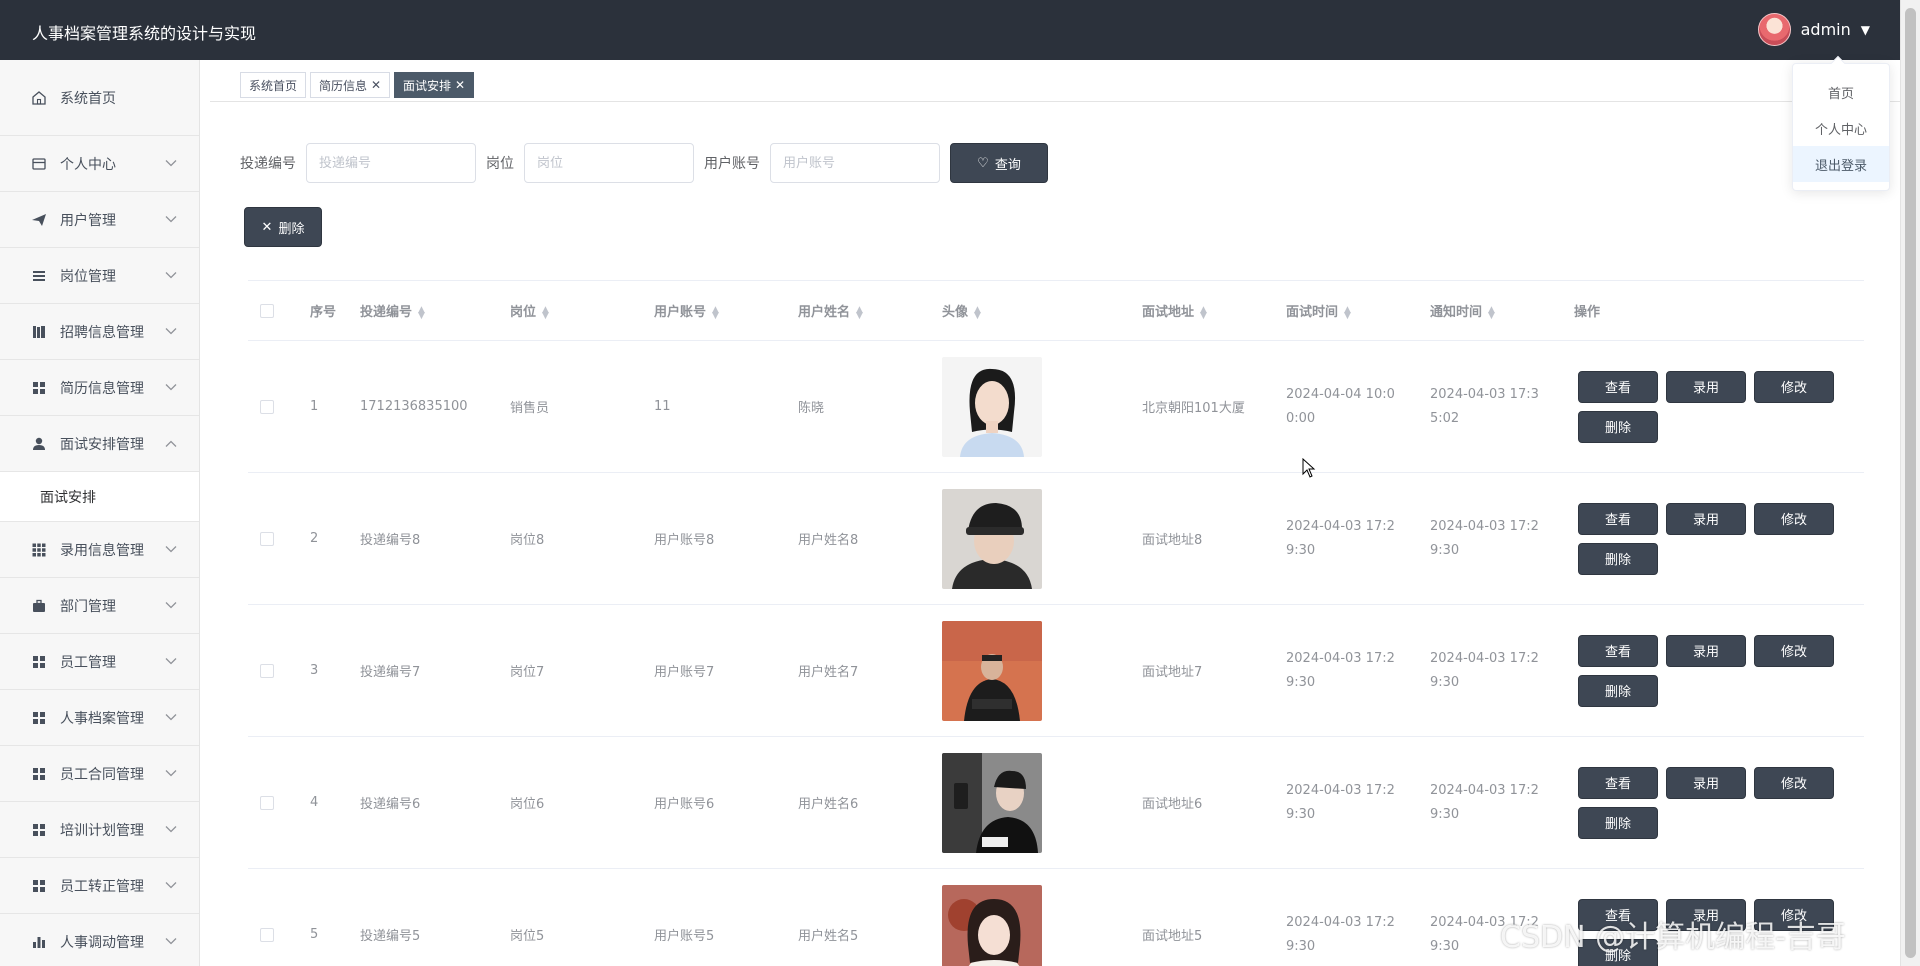  Describe the element at coordinates (1774, 29) in the screenshot. I see `user-avatar` at that location.